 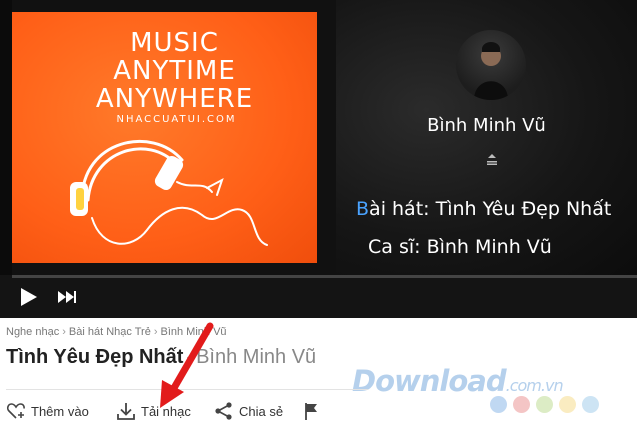 I want to click on next-button, so click(x=67, y=297).